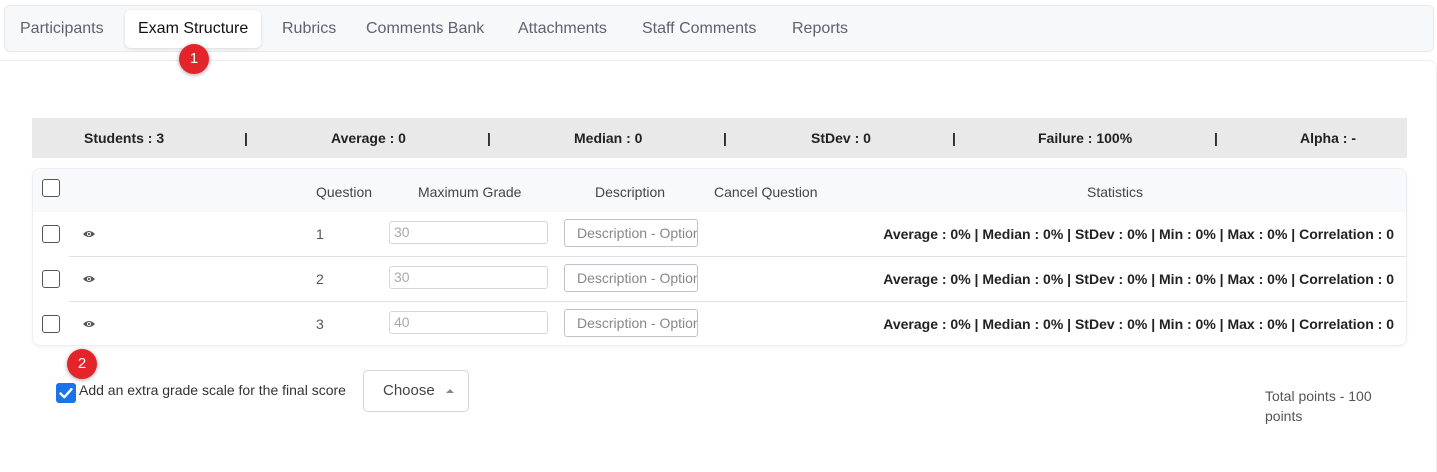 The image size is (1437, 472). I want to click on summary-stdev: StDev : 0, so click(841, 138).